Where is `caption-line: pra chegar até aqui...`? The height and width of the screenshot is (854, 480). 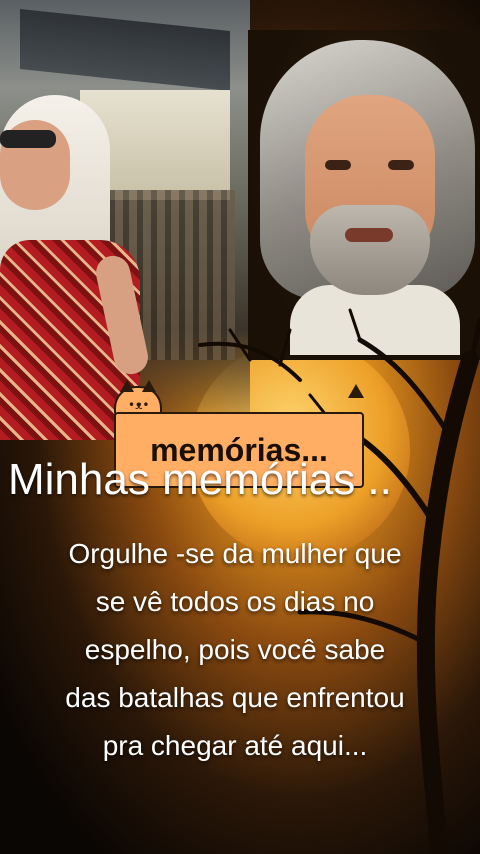
caption-line: pra chegar até aqui... is located at coordinates (235, 745).